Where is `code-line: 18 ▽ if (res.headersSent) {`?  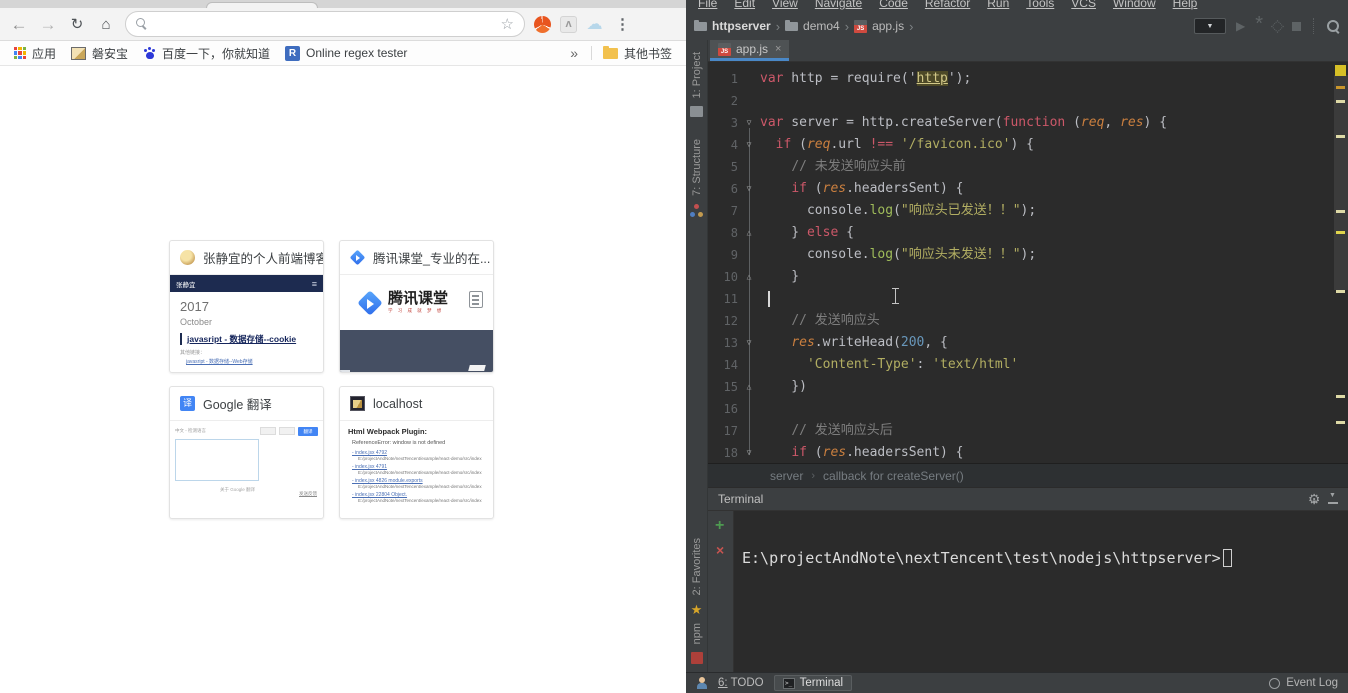
code-line: 18 ▽ if (res.headersSent) { is located at coordinates (1028, 452).